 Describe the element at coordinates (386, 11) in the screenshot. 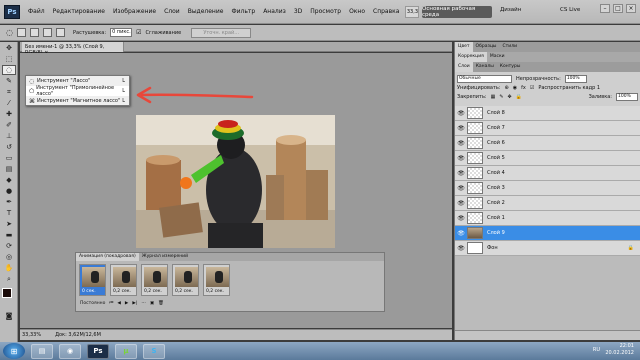

I see `menu-help: Справка` at that location.